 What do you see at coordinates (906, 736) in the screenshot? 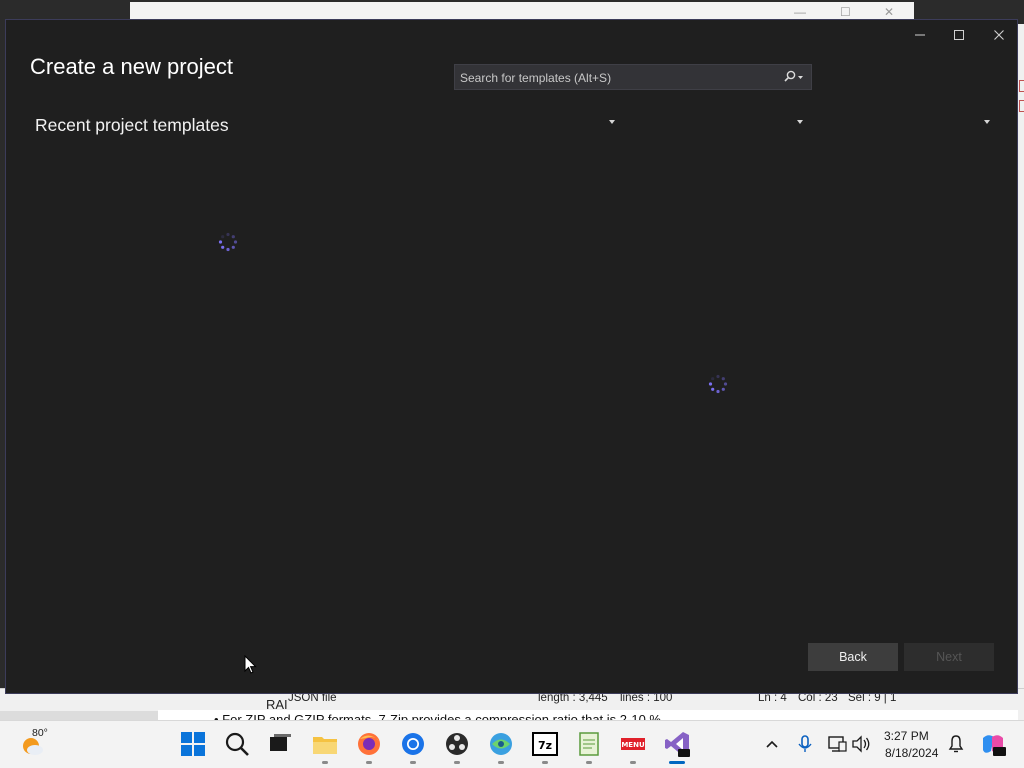
I see `clock-time: 3:27 PM` at bounding box center [906, 736].